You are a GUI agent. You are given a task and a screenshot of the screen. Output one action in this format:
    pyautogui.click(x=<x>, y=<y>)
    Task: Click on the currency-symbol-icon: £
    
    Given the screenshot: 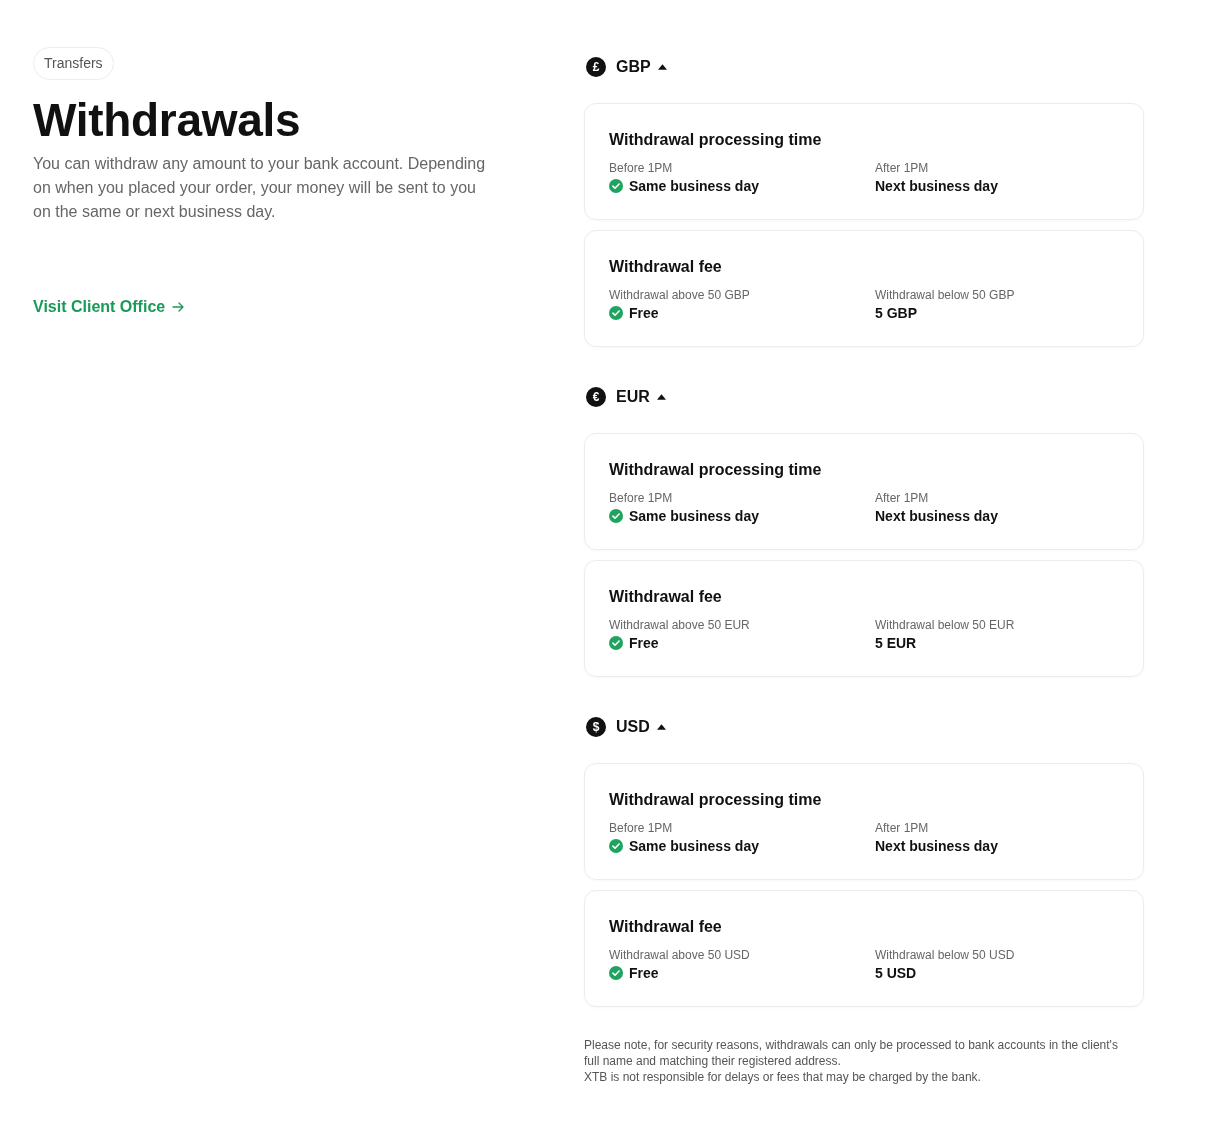 What is the action you would take?
    pyautogui.click(x=596, y=67)
    